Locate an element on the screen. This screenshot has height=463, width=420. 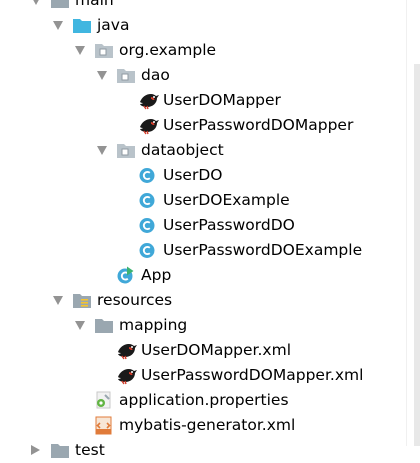
tree-node: UserPasswordDOMapper.xml is located at coordinates (203, 375).